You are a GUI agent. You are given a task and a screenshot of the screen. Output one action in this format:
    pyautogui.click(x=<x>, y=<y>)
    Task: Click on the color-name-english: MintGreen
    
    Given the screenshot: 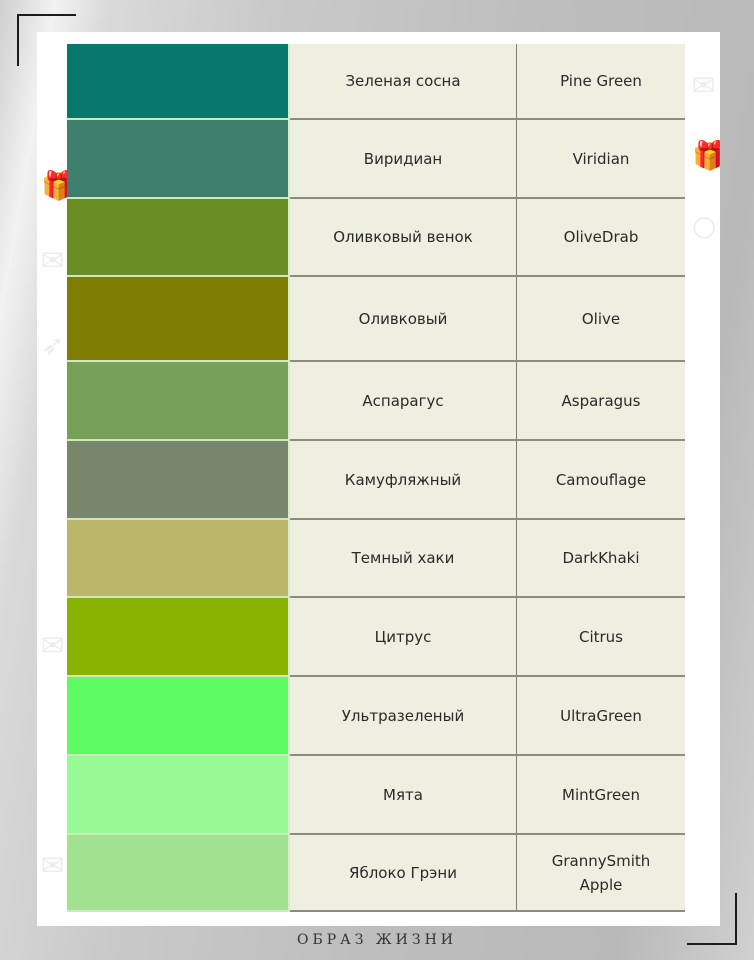 What is the action you would take?
    pyautogui.click(x=601, y=795)
    